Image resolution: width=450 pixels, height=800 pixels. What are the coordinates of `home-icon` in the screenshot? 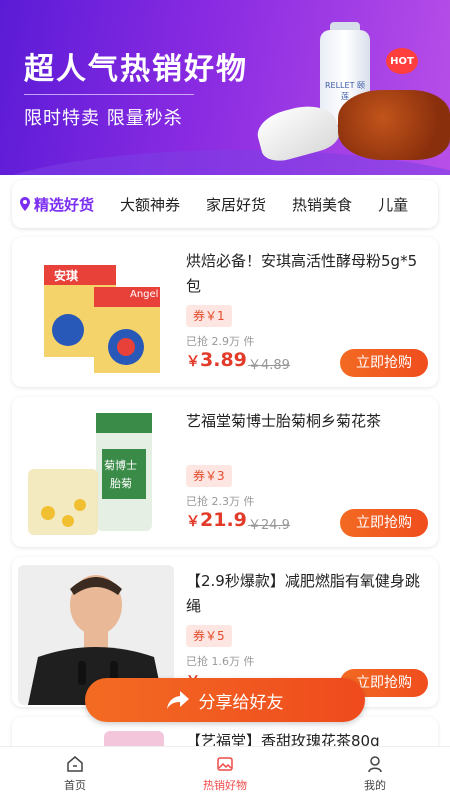 It's located at (75, 763).